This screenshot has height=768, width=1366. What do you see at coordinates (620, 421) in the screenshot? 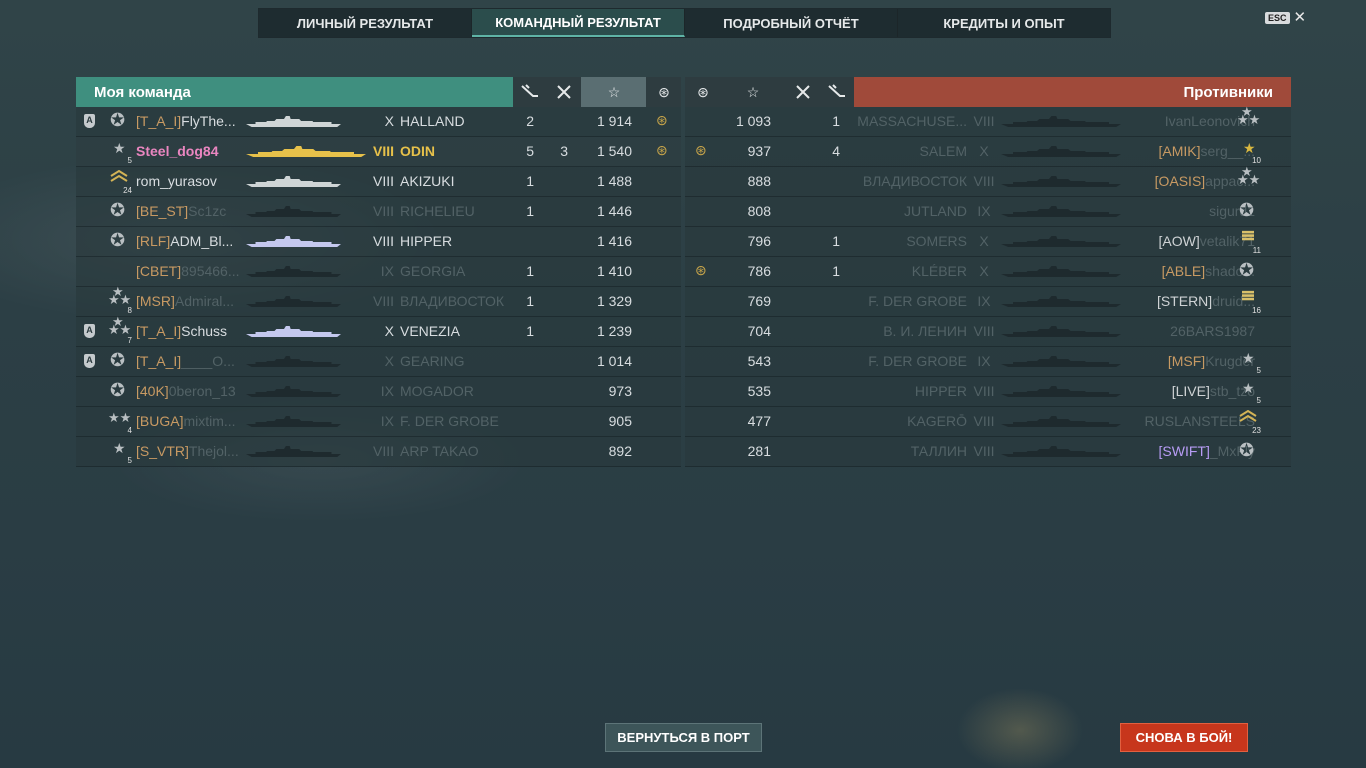
I see `xp-value: 905` at bounding box center [620, 421].